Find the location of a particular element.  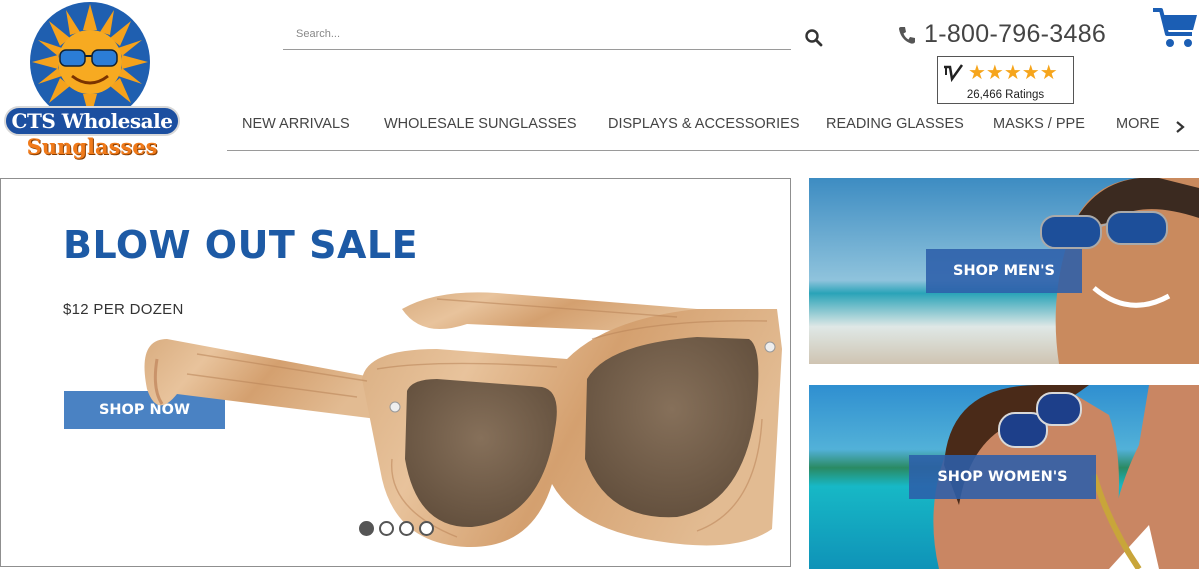

search-button is located at coordinates (814, 38).